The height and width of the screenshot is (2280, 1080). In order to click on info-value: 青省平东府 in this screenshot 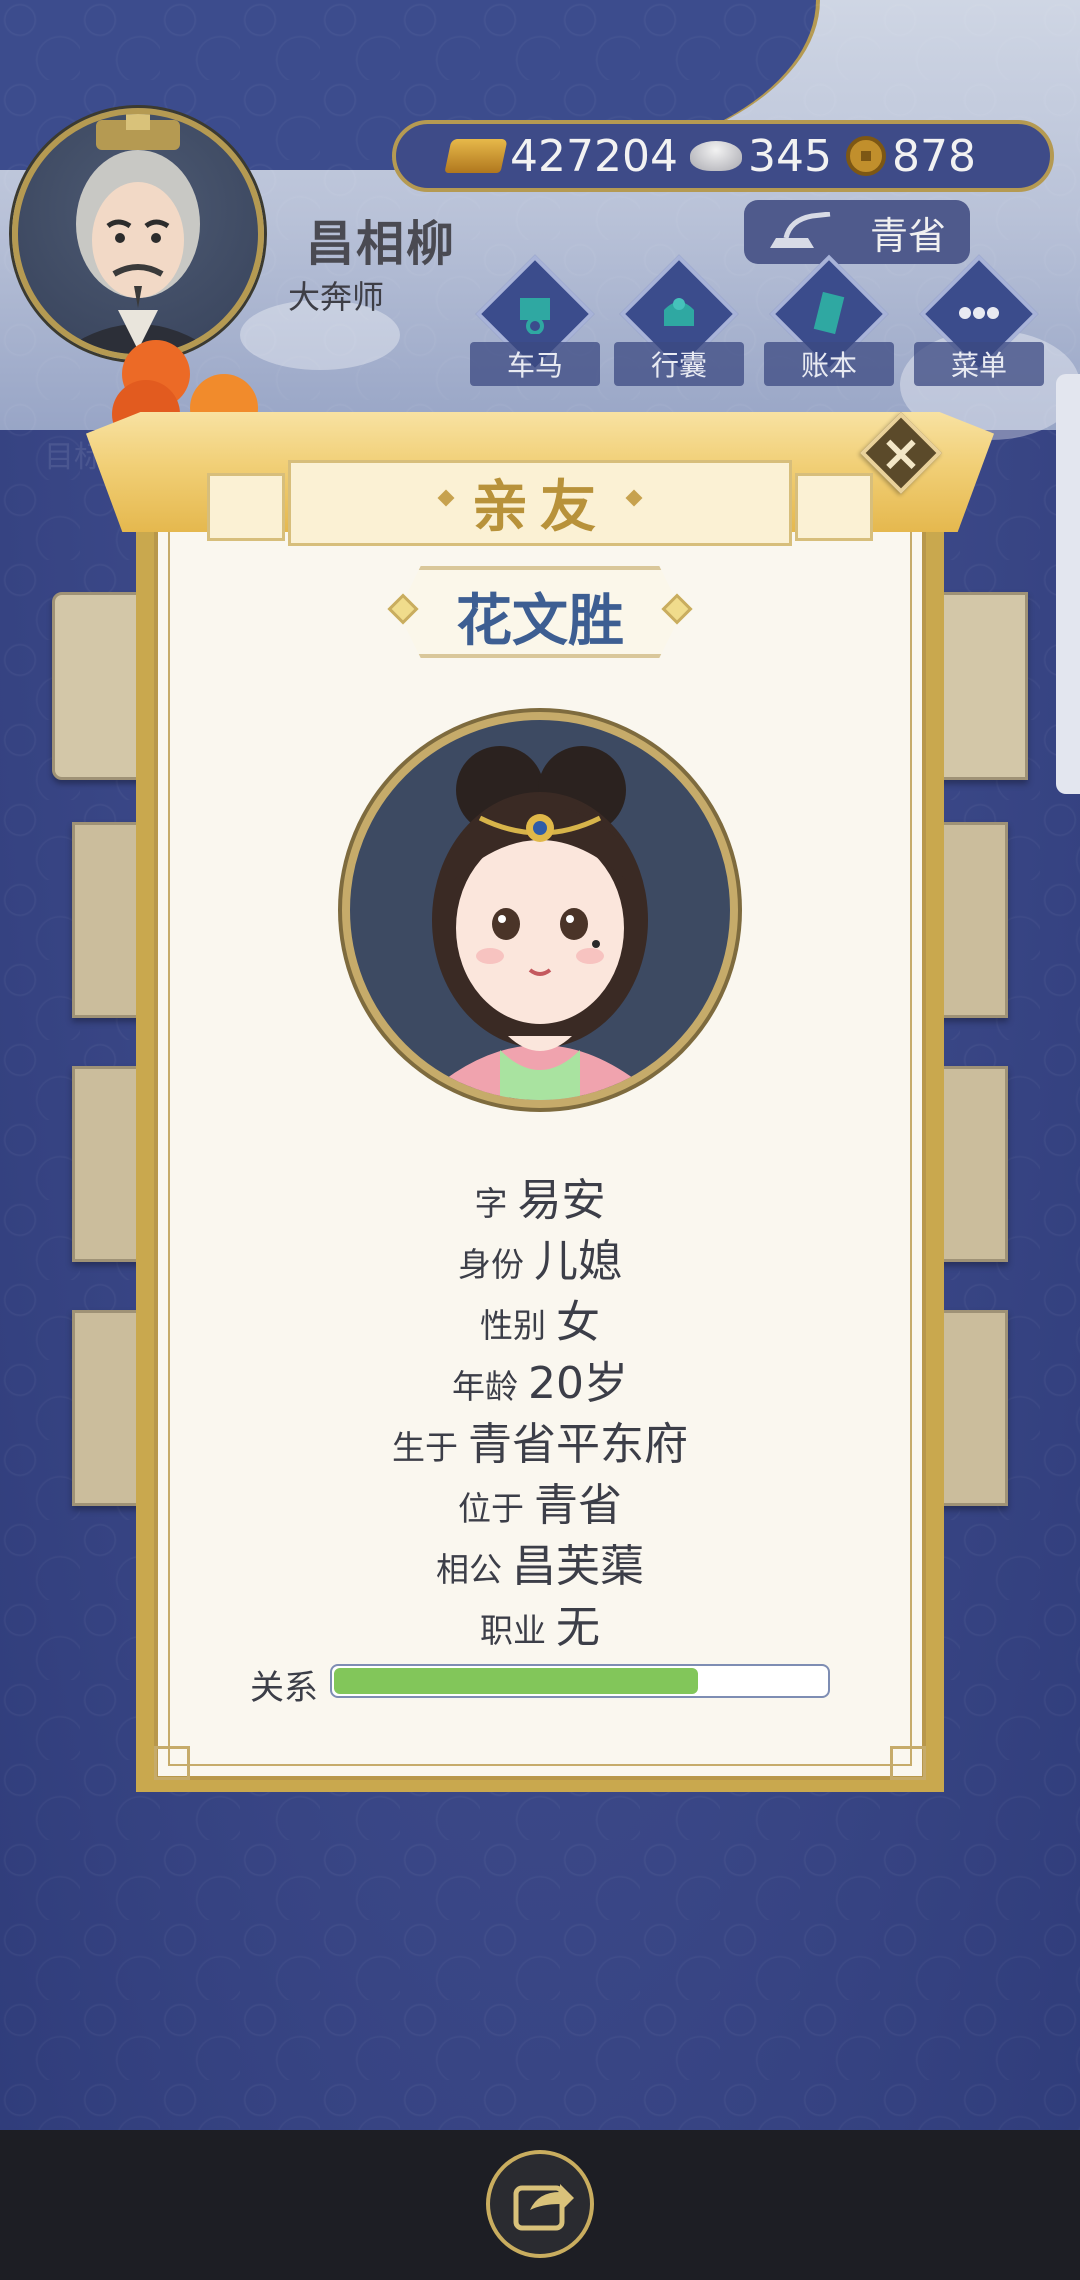, I will do `click(578, 1444)`.